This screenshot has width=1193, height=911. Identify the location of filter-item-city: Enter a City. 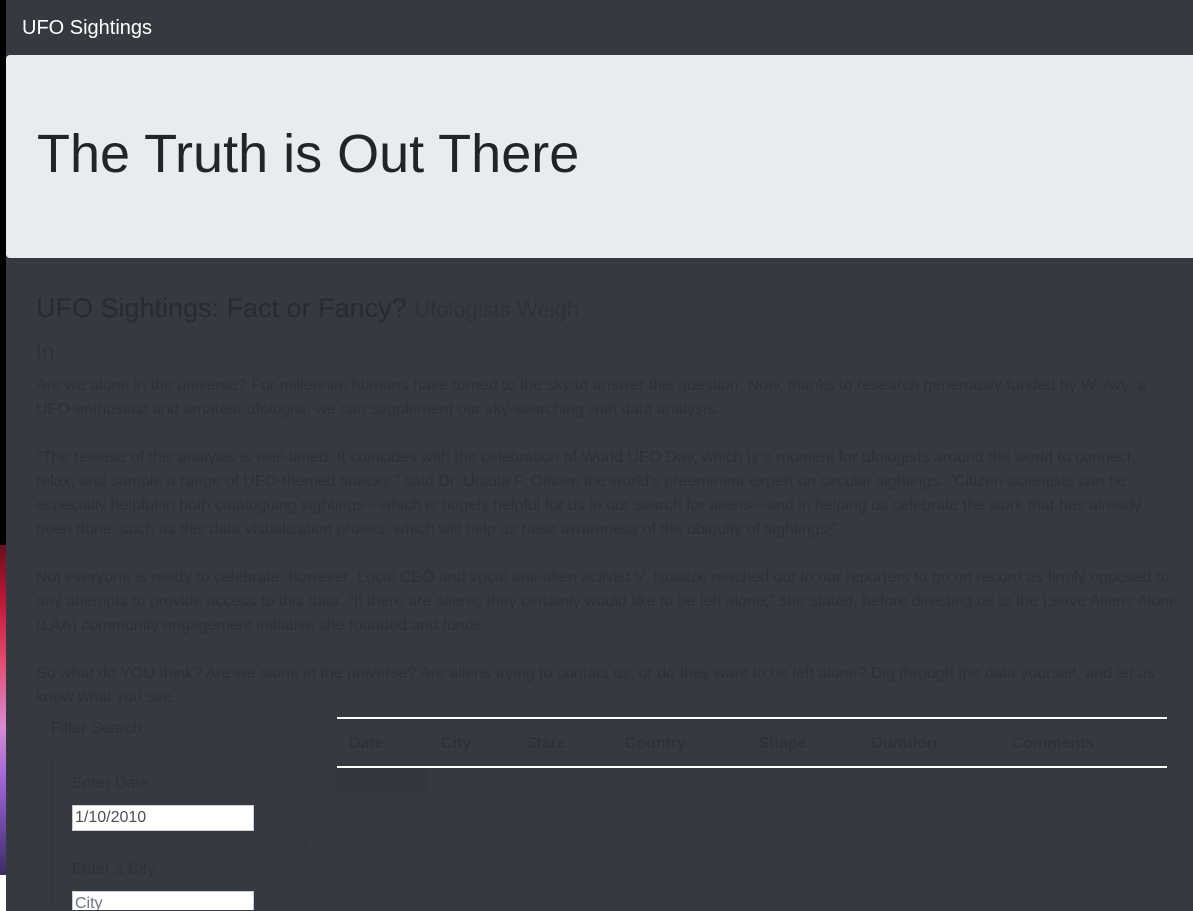
(179, 878).